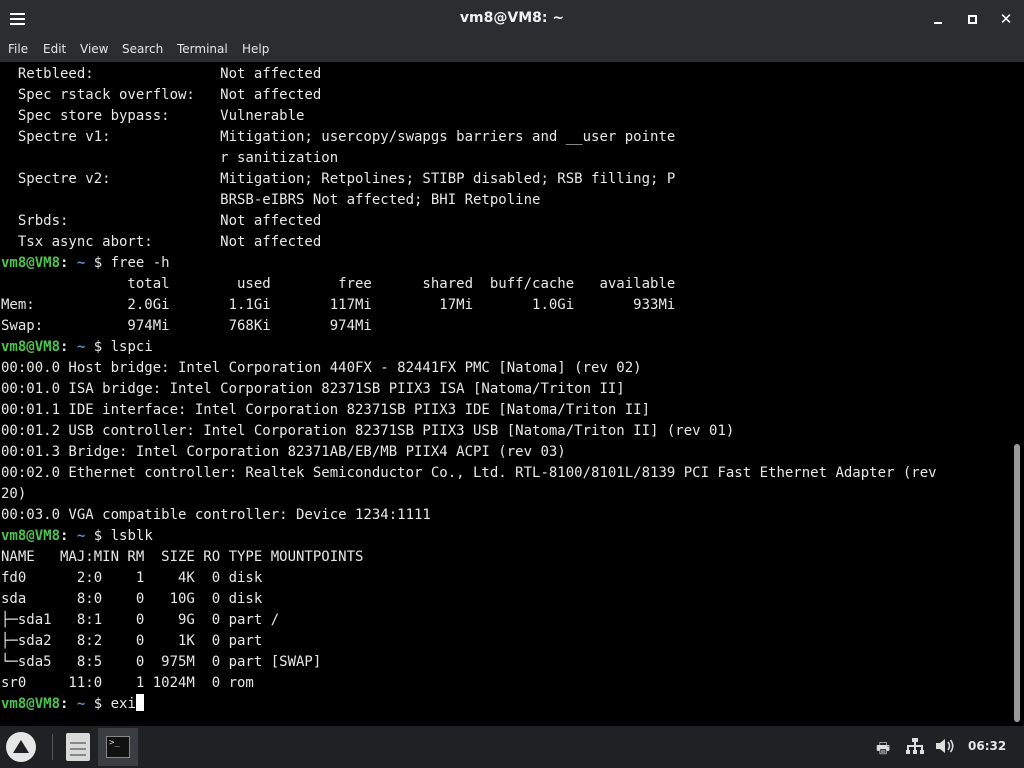  What do you see at coordinates (170, 158) in the screenshot?
I see `output-line: r sanitization` at bounding box center [170, 158].